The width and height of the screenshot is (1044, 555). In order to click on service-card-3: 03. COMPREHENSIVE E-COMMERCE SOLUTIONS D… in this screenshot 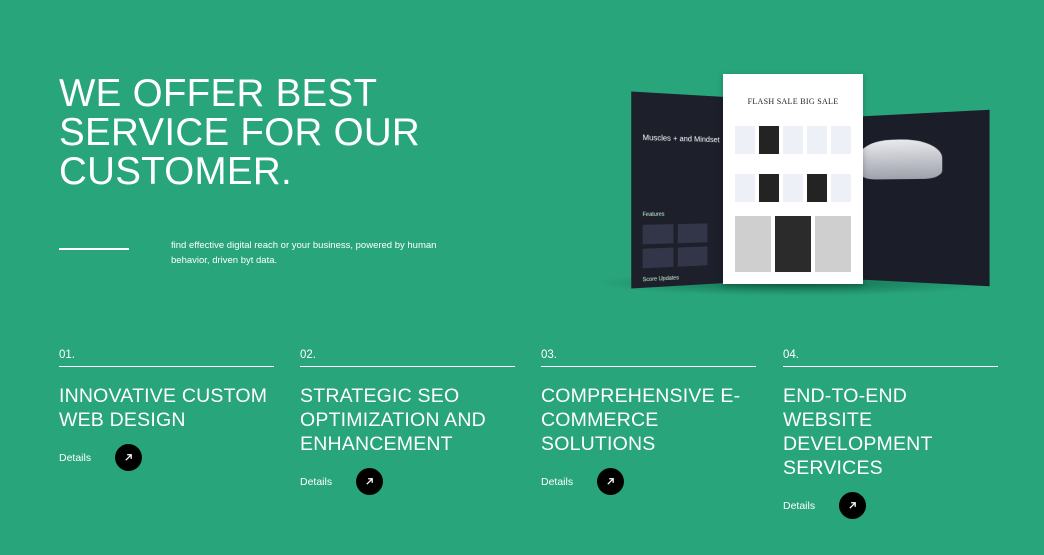, I will do `click(648, 421)`.